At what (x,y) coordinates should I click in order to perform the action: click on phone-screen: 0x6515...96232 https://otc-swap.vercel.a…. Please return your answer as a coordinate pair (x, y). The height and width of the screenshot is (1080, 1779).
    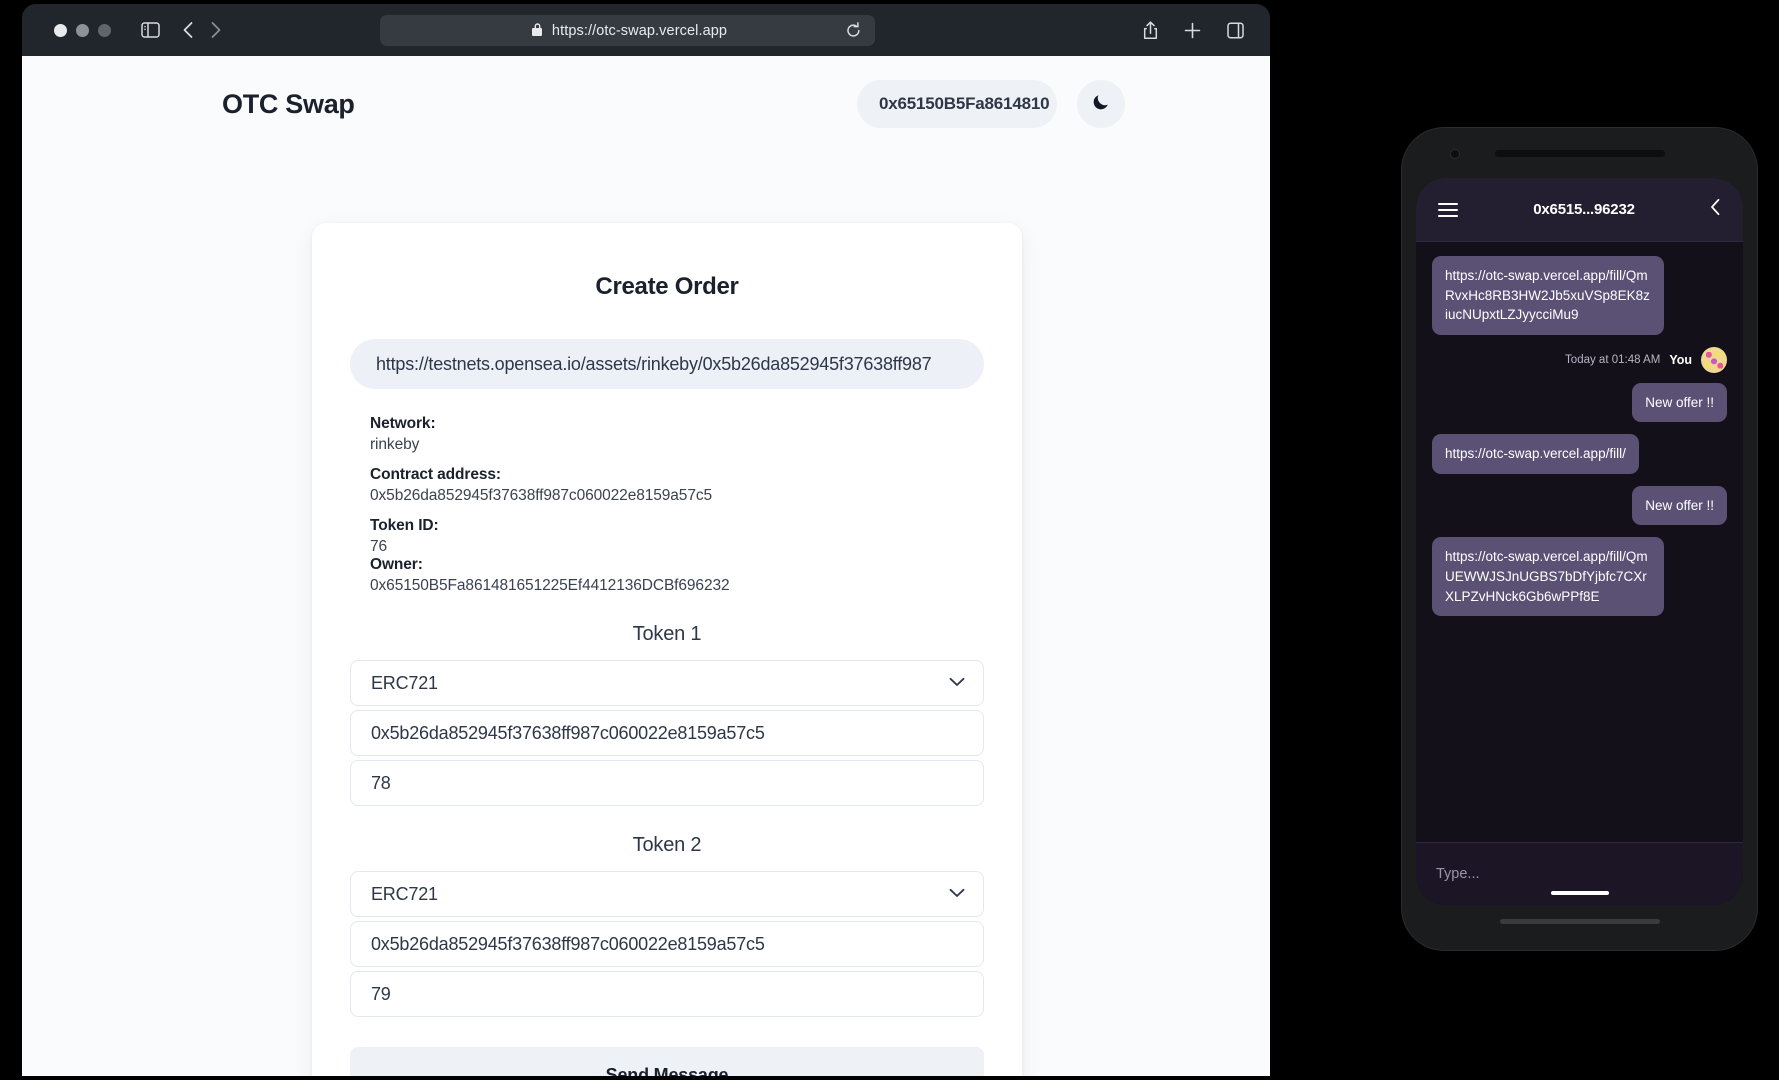
    Looking at the image, I should click on (1579, 541).